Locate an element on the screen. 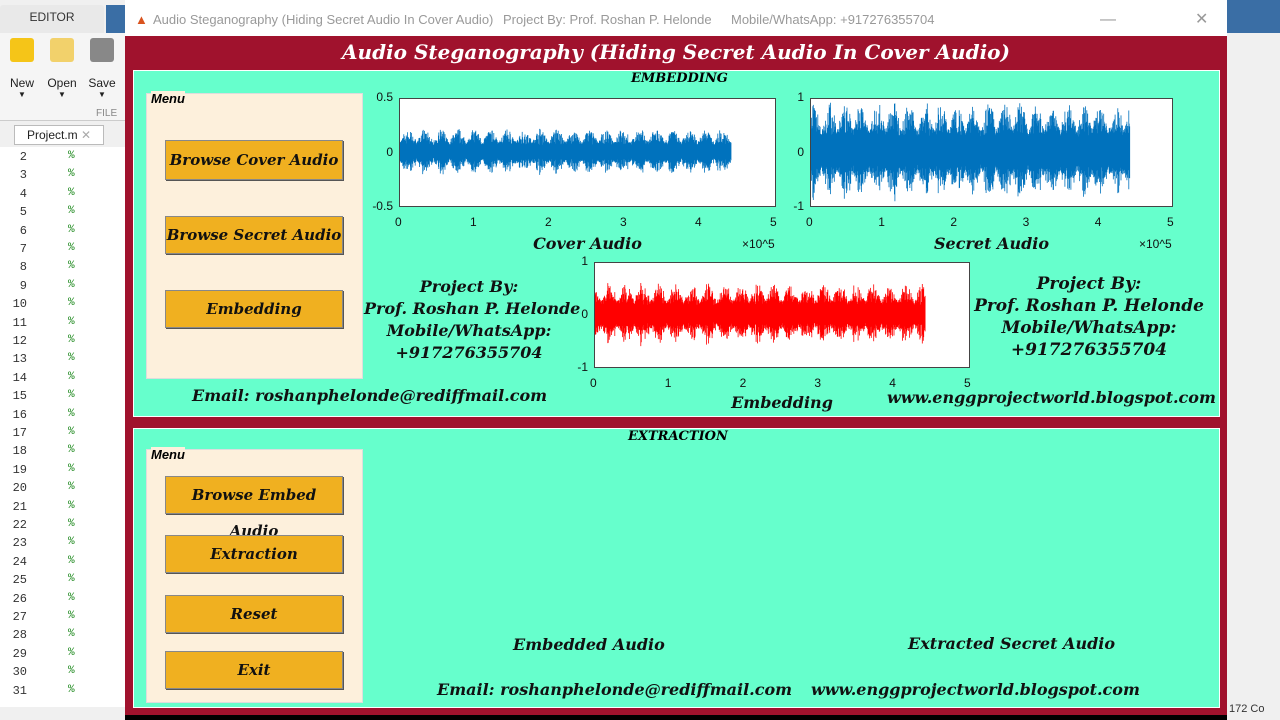 The height and width of the screenshot is (720, 1280). line-number: 16 is located at coordinates (19, 414).